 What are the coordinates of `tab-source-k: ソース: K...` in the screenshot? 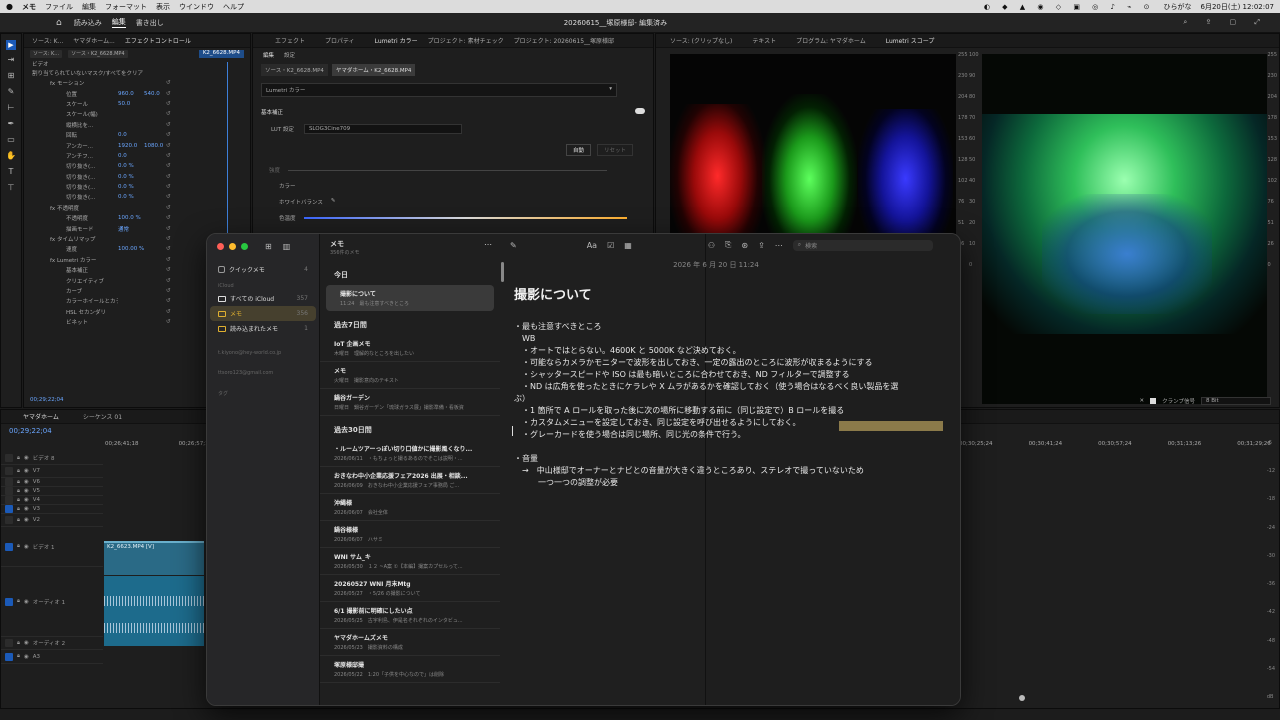 It's located at (47, 40).